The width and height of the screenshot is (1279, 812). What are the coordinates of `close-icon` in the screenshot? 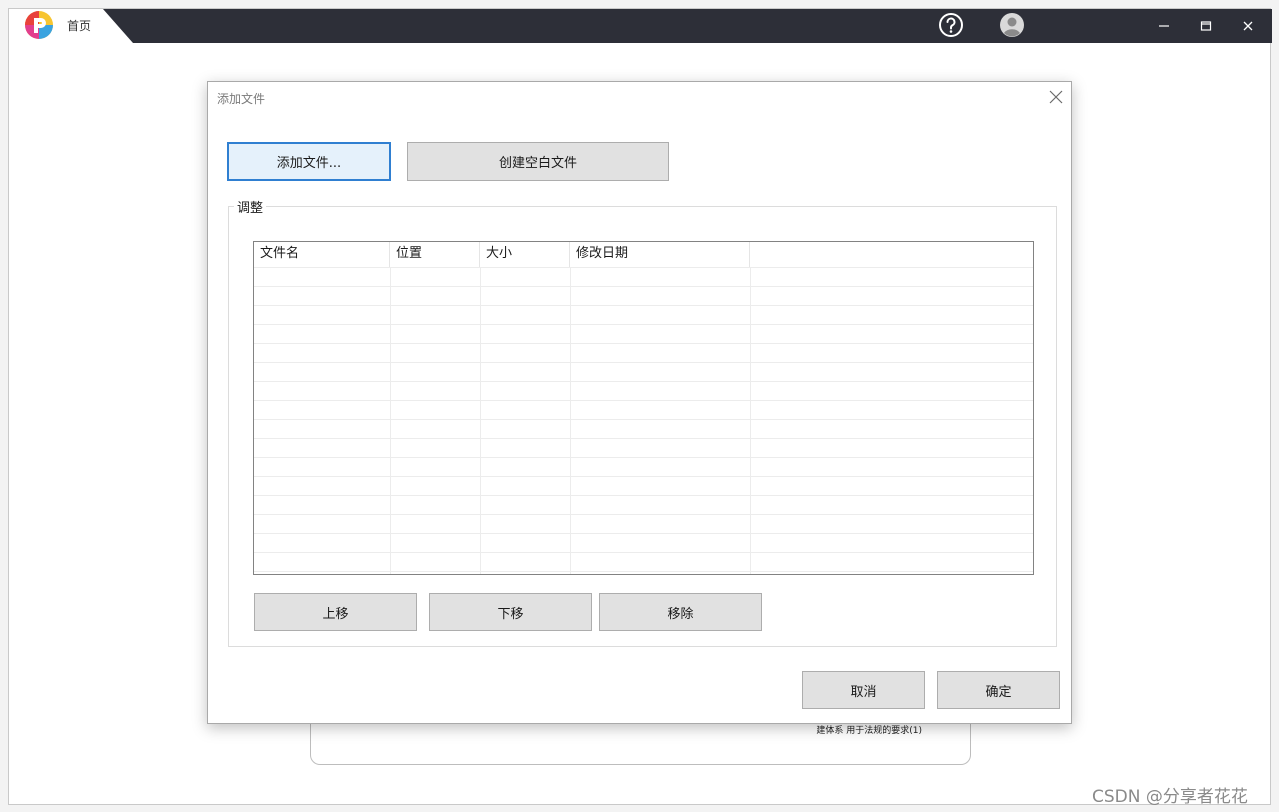 It's located at (1248, 26).